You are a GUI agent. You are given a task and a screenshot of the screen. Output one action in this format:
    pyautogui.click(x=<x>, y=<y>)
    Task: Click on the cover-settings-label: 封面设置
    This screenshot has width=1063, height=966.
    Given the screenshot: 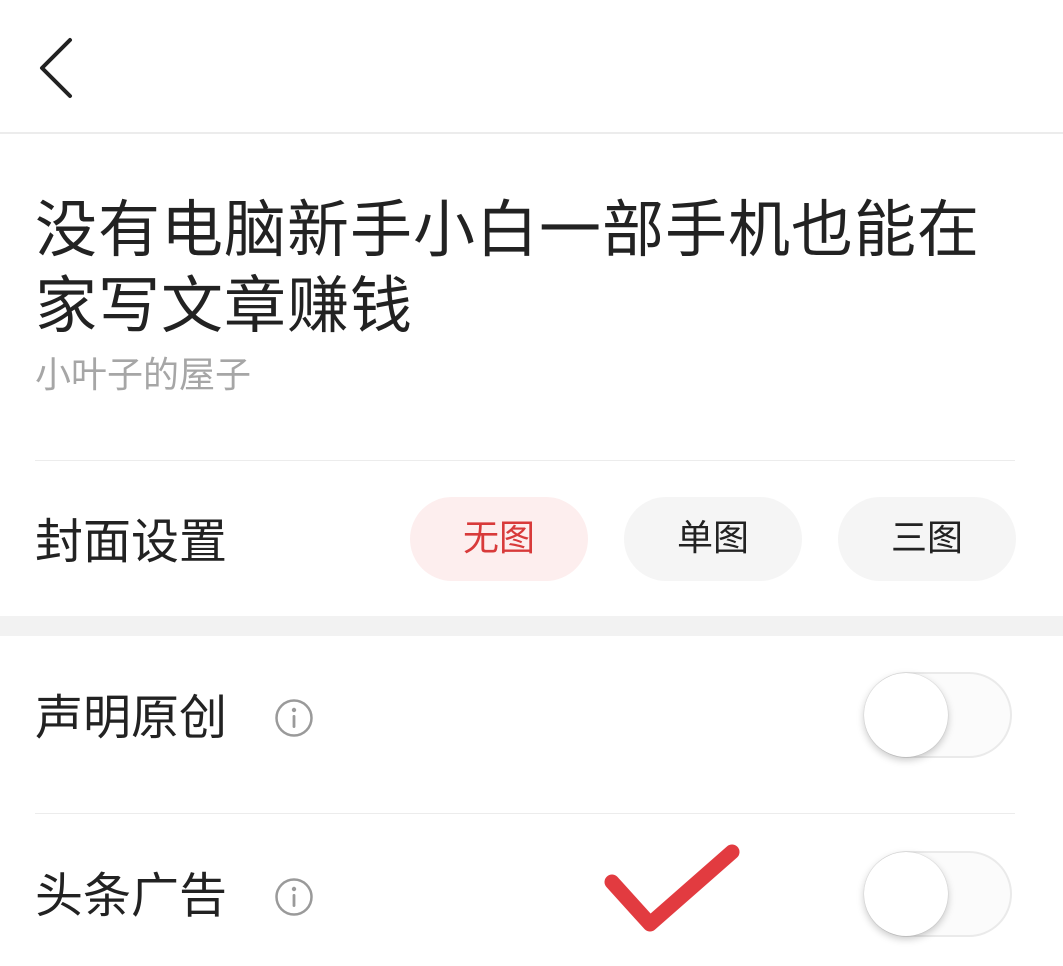 What is the action you would take?
    pyautogui.click(x=131, y=542)
    